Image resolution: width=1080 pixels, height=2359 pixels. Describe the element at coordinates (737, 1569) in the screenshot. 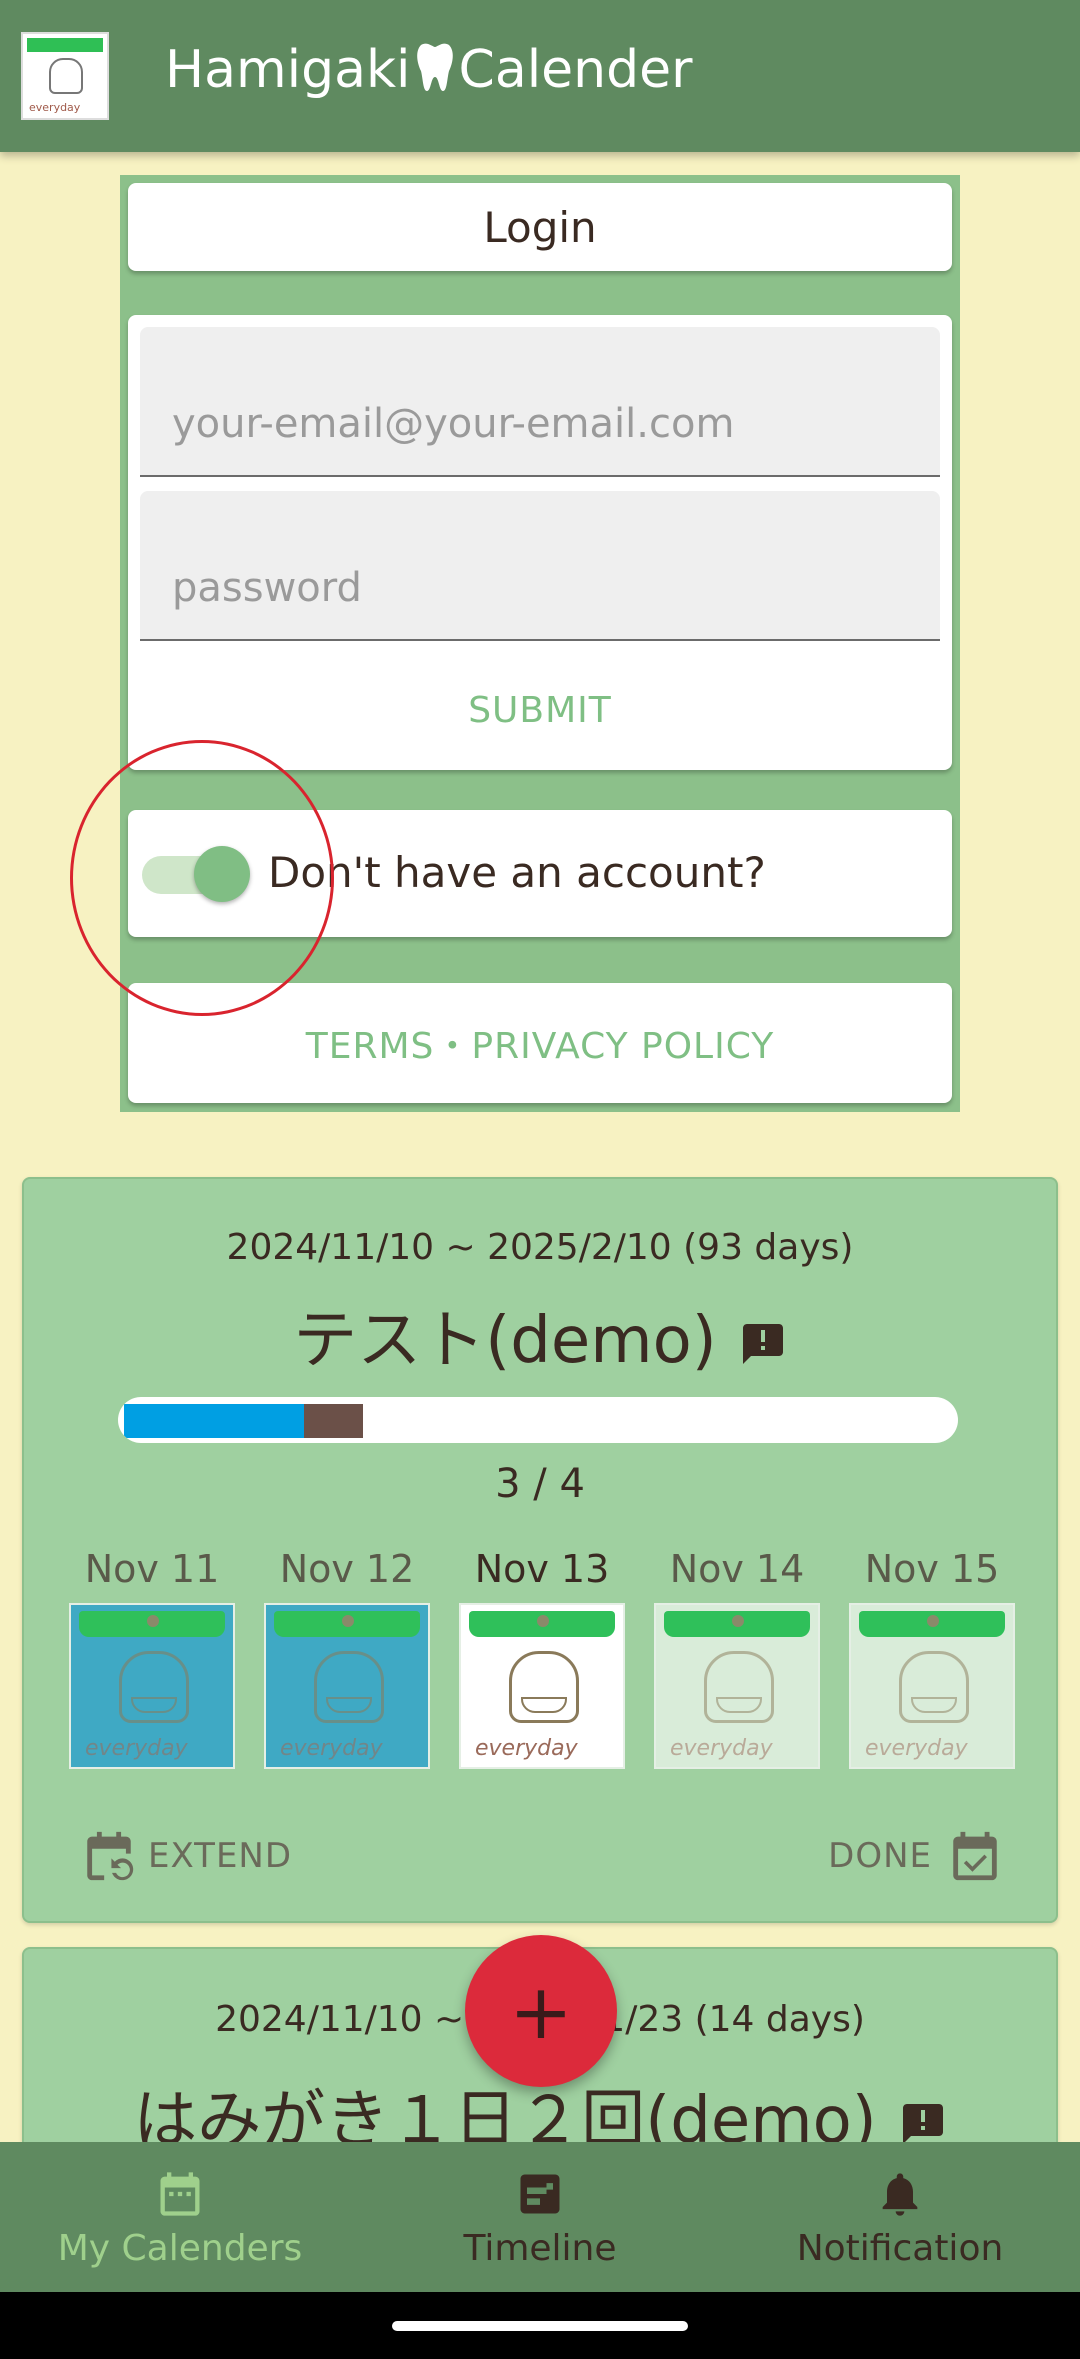

I see `day-label: Nov 14` at that location.